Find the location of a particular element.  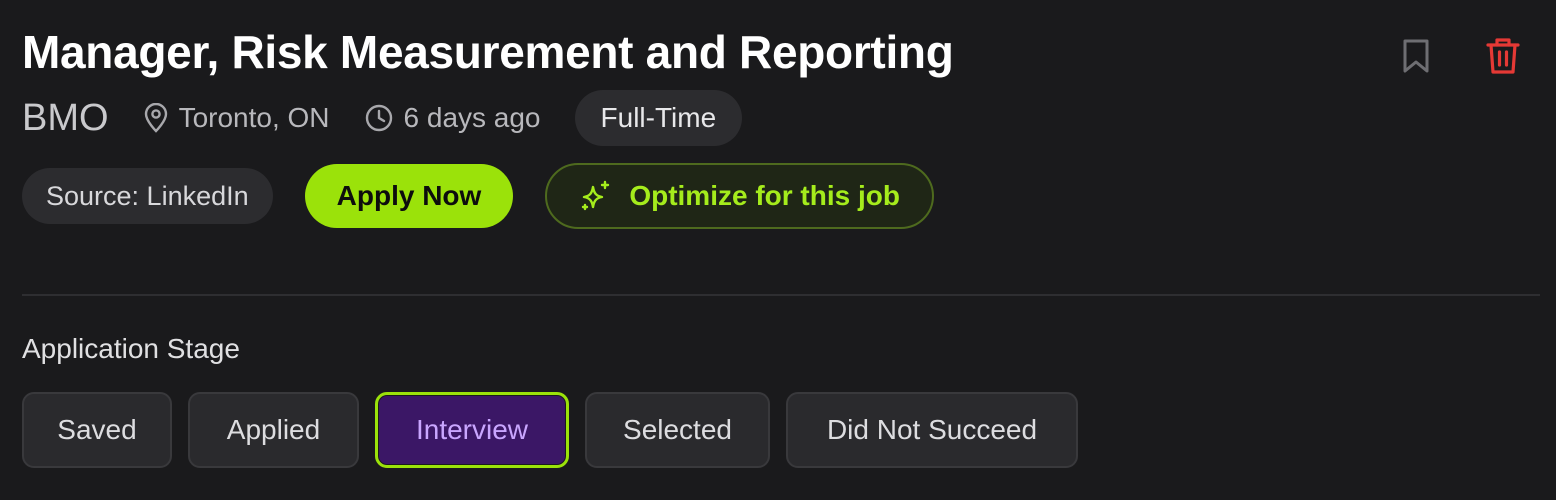

job-posted: 6 days ago is located at coordinates (452, 118).